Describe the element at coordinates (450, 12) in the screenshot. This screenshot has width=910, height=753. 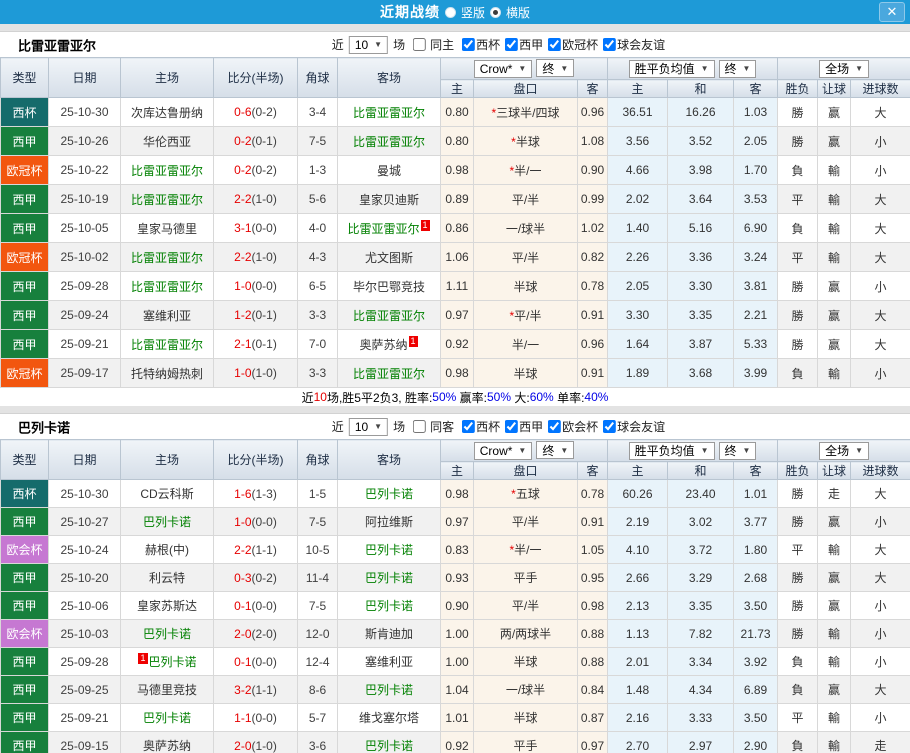
I see `vertical-layout-radio` at that location.